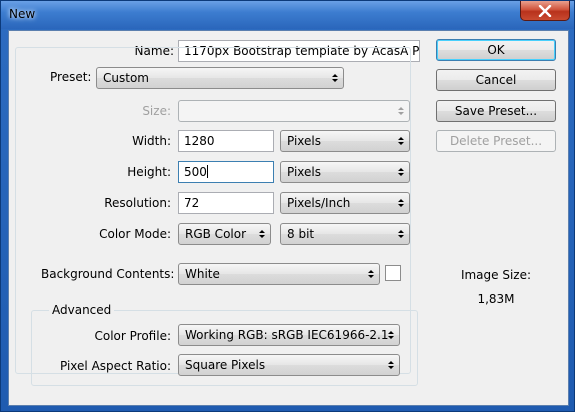 Image resolution: width=575 pixels, height=412 pixels. What do you see at coordinates (294, 111) in the screenshot?
I see `size-select` at bounding box center [294, 111].